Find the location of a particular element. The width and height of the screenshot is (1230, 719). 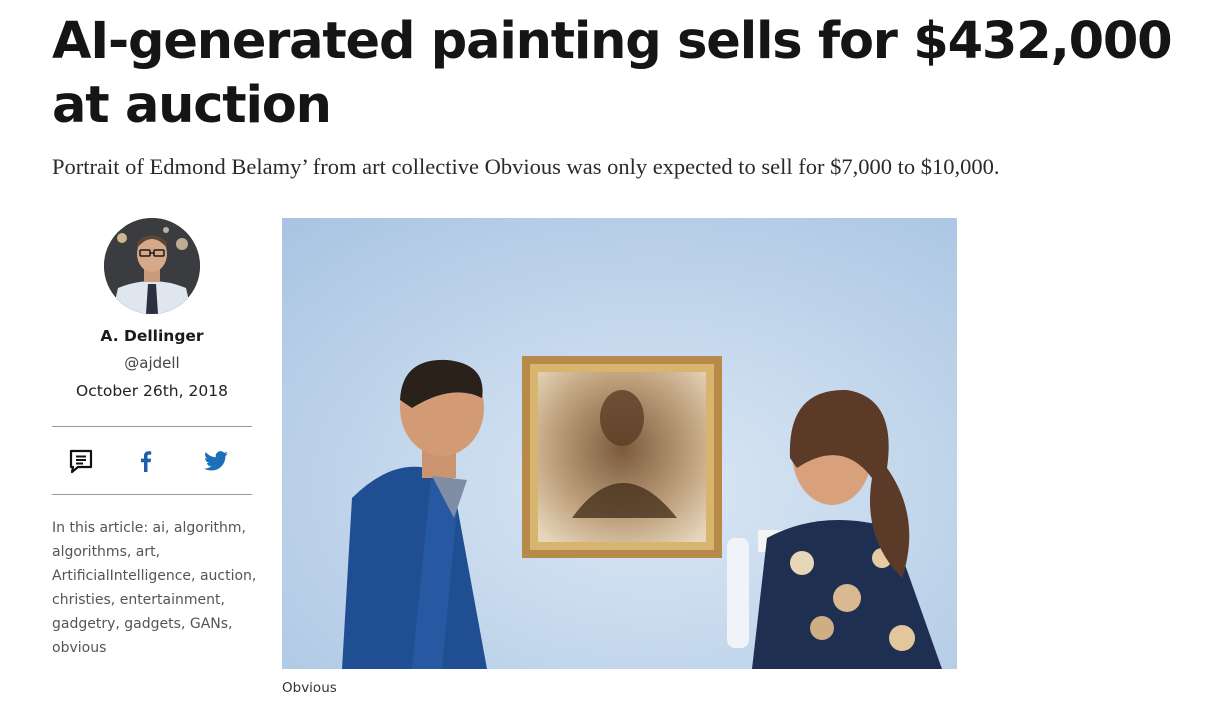

publish-date: October 26th, 2018 is located at coordinates (152, 391).